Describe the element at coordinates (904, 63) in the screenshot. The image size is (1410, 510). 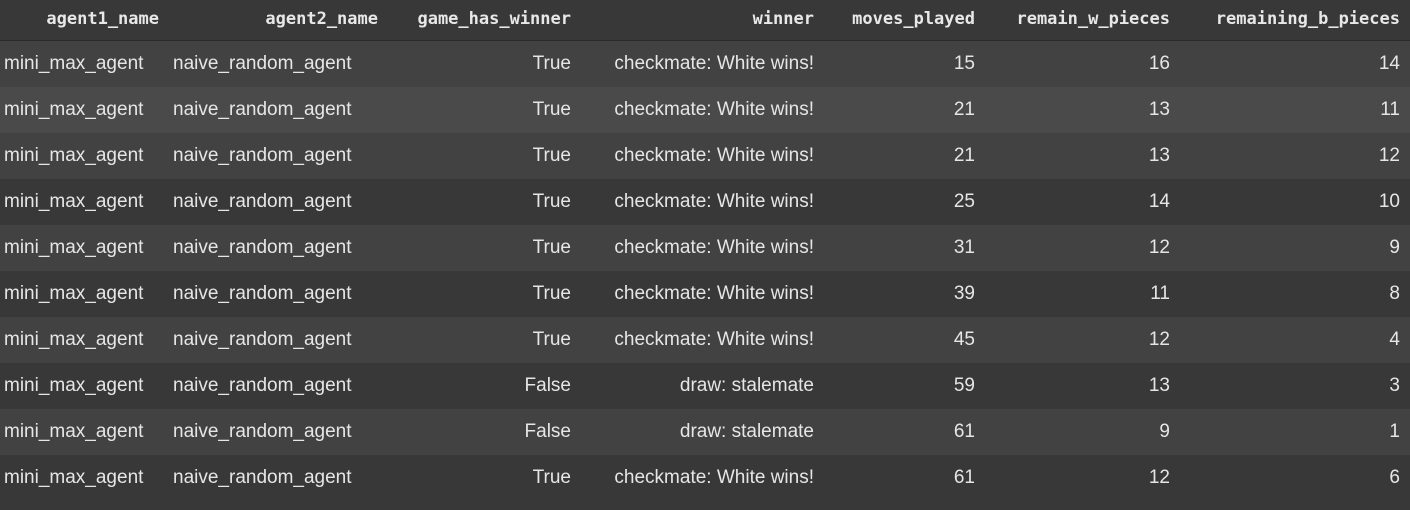
I see `cell-moves-played: 15` at that location.